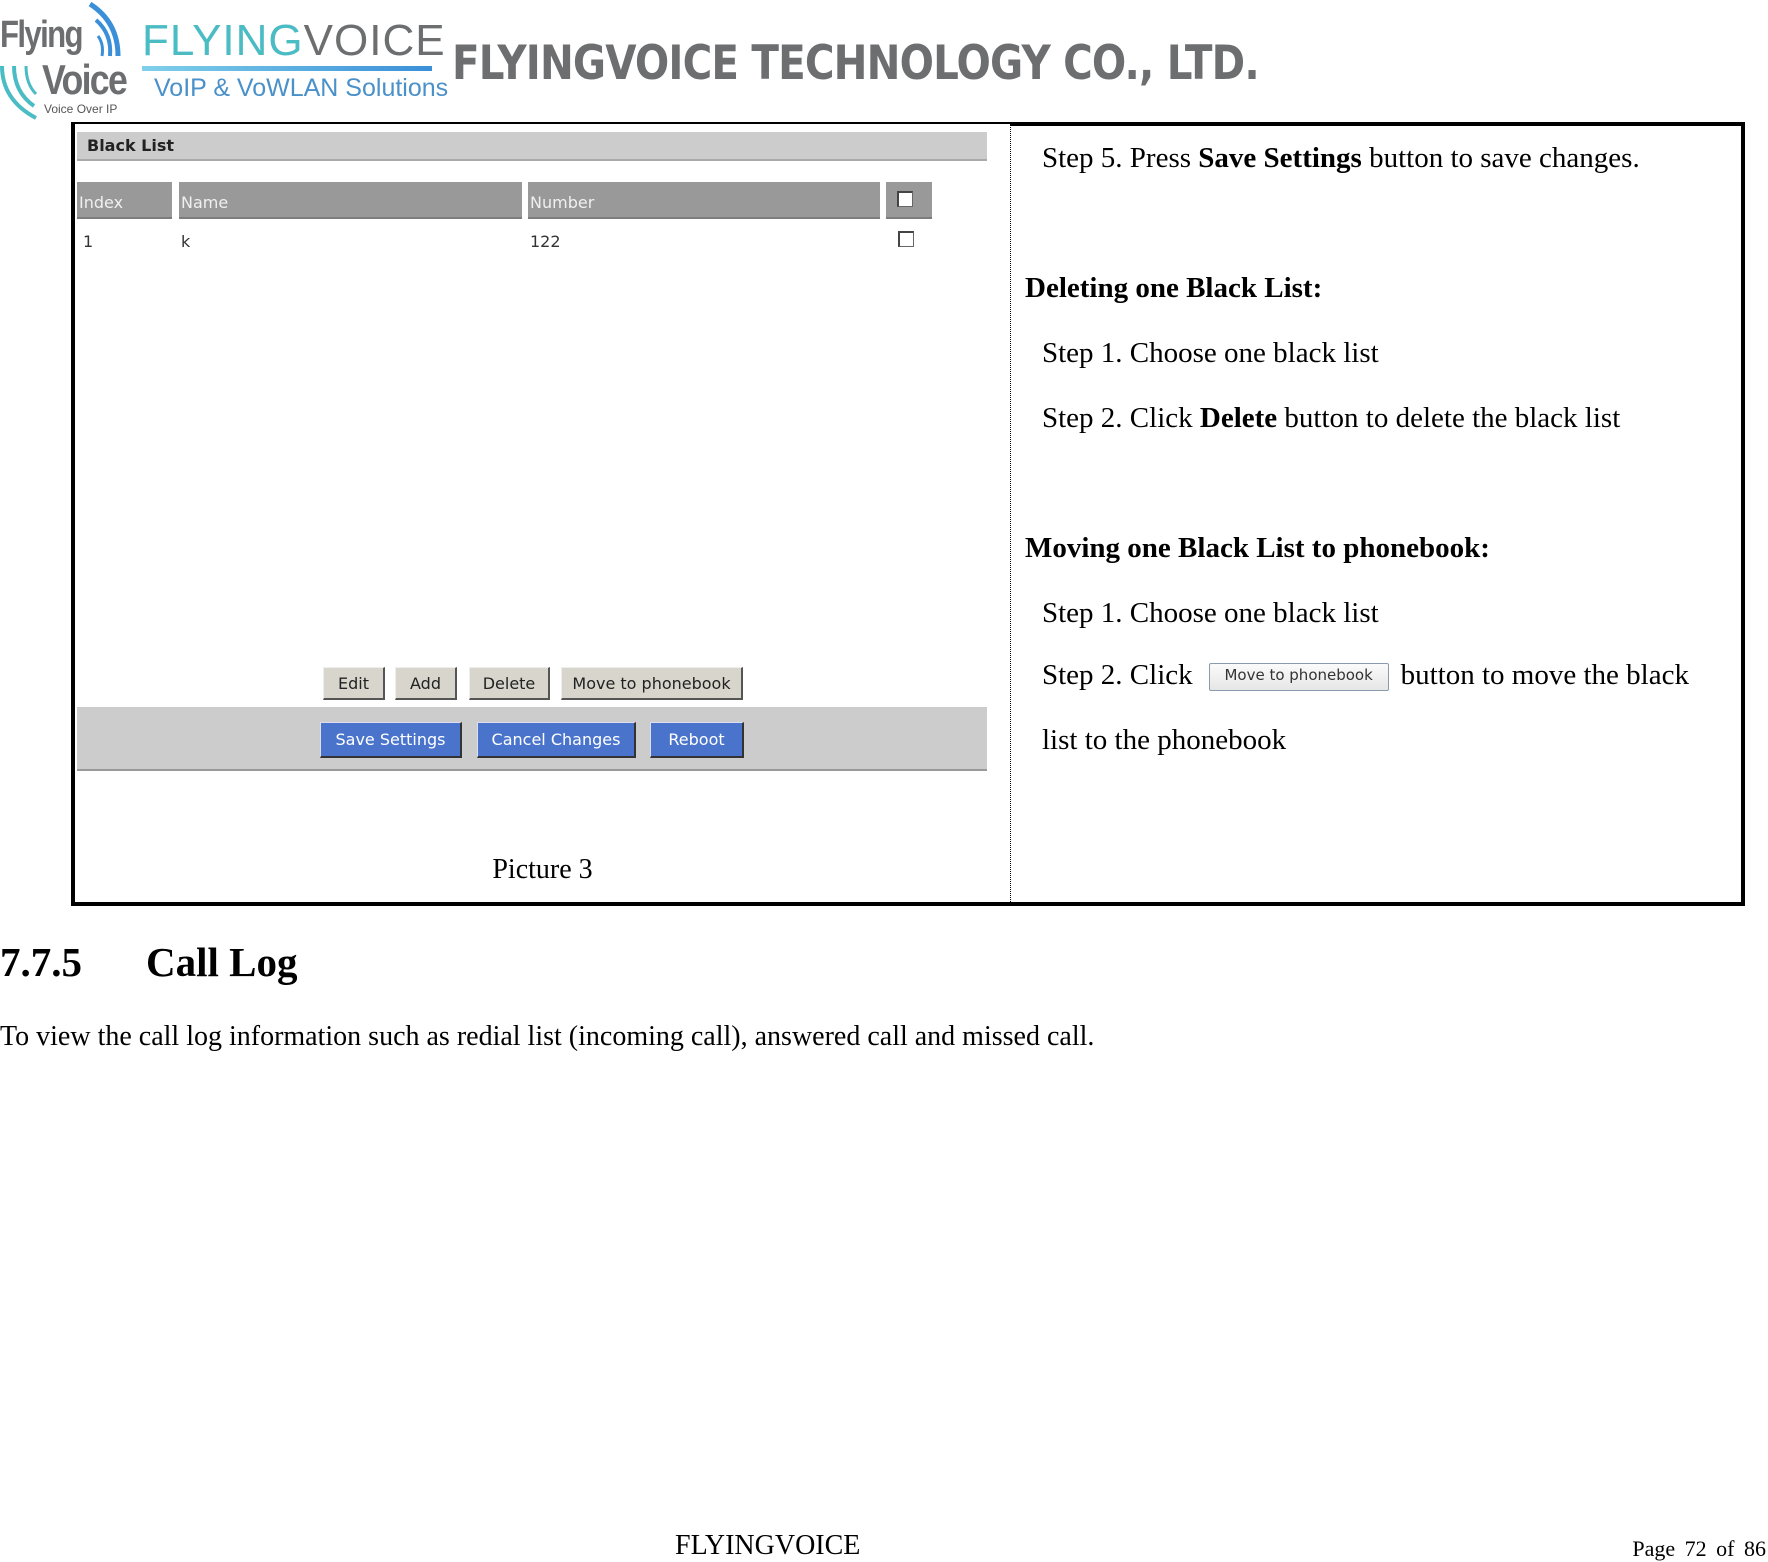 This screenshot has width=1768, height=1562. I want to click on move-to-phonebook-button: Move to phonebook, so click(652, 683).